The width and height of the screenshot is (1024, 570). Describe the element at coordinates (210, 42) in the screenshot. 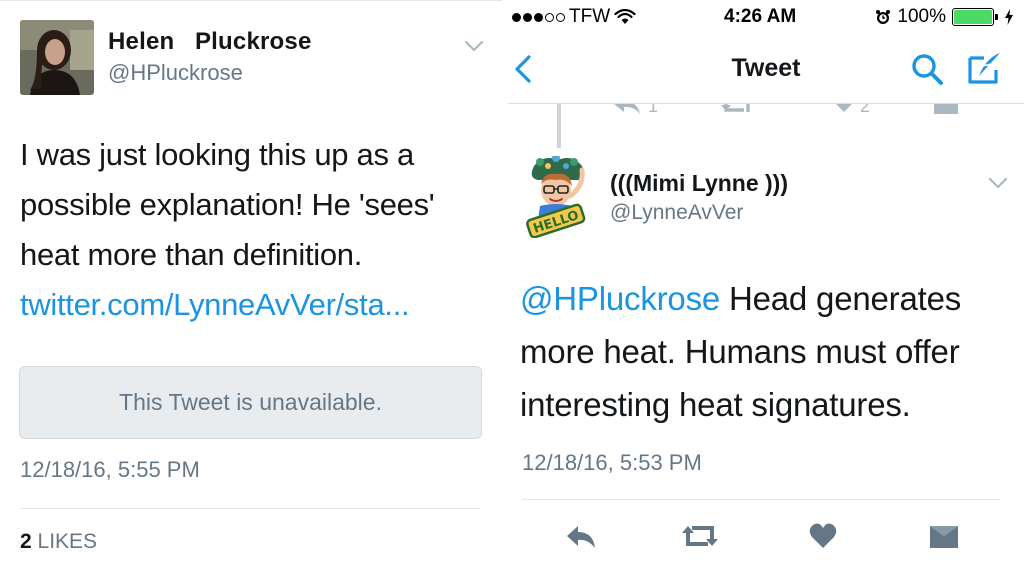

I see `author-name: Helen Pluckrose` at that location.